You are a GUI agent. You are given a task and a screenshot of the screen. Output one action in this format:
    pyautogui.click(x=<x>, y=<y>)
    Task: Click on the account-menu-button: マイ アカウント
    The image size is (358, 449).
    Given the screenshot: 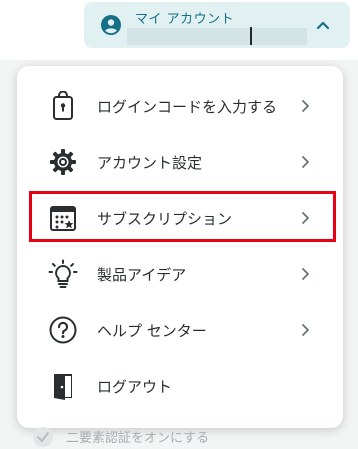 What is the action you would take?
    pyautogui.click(x=217, y=25)
    